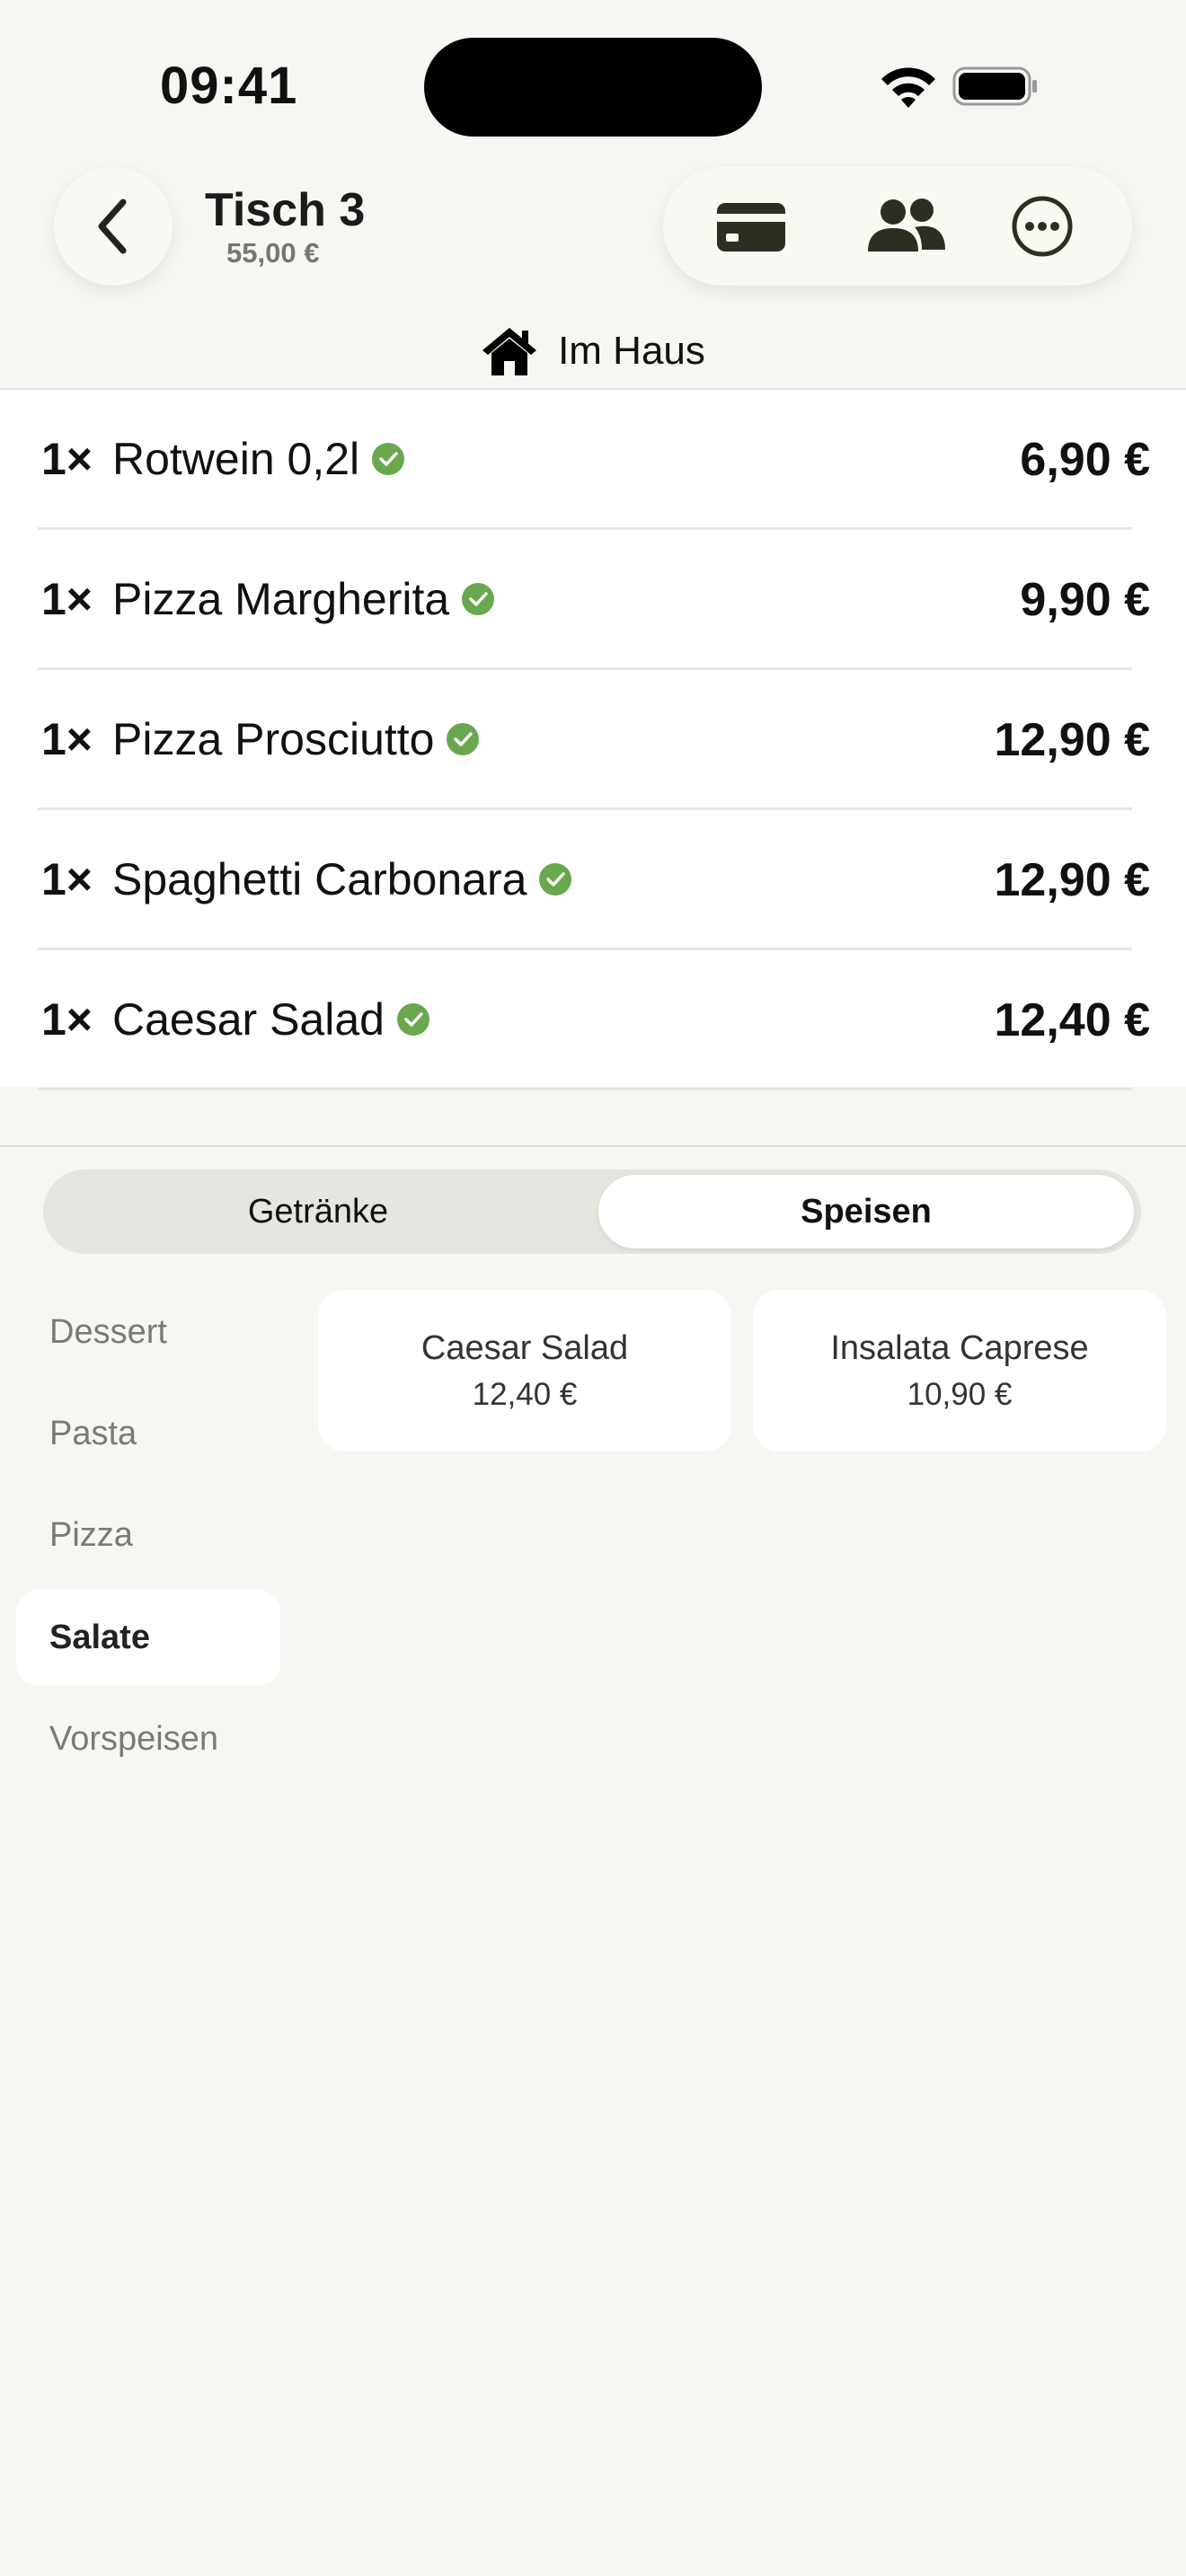 The image size is (1186, 2576). Describe the element at coordinates (524, 1370) in the screenshot. I see `product-card-caesar-salad: Caesar Salad 12,40 €` at that location.